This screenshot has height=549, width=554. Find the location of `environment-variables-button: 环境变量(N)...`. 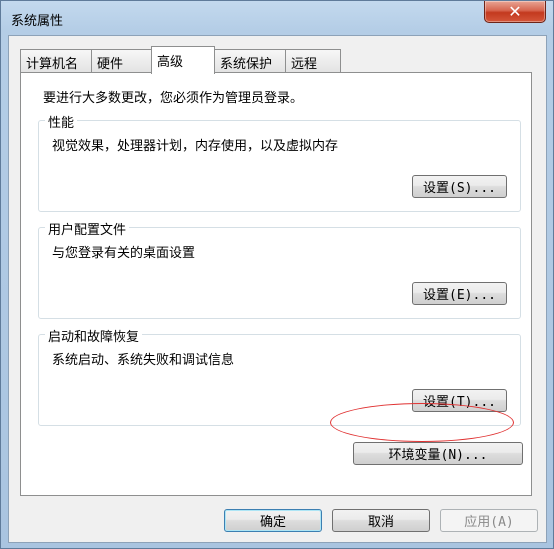

environment-variables-button: 环境变量(N)... is located at coordinates (438, 453).